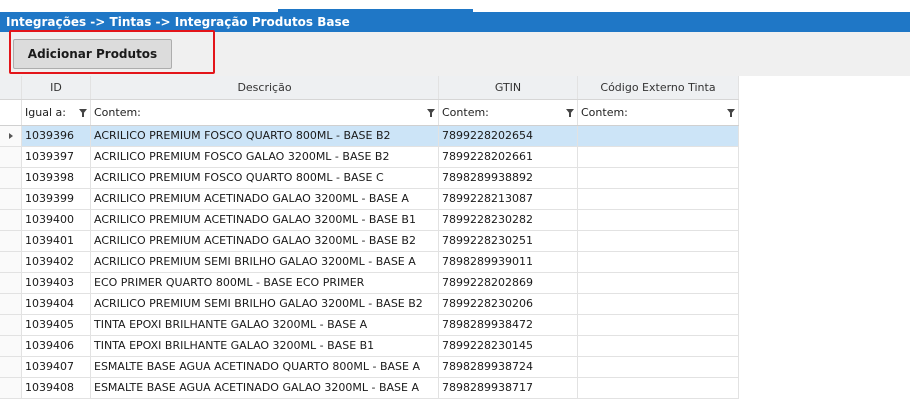 Image resolution: width=910 pixels, height=400 pixels. Describe the element at coordinates (56, 241) in the screenshot. I see `cell-id: 1039401` at that location.